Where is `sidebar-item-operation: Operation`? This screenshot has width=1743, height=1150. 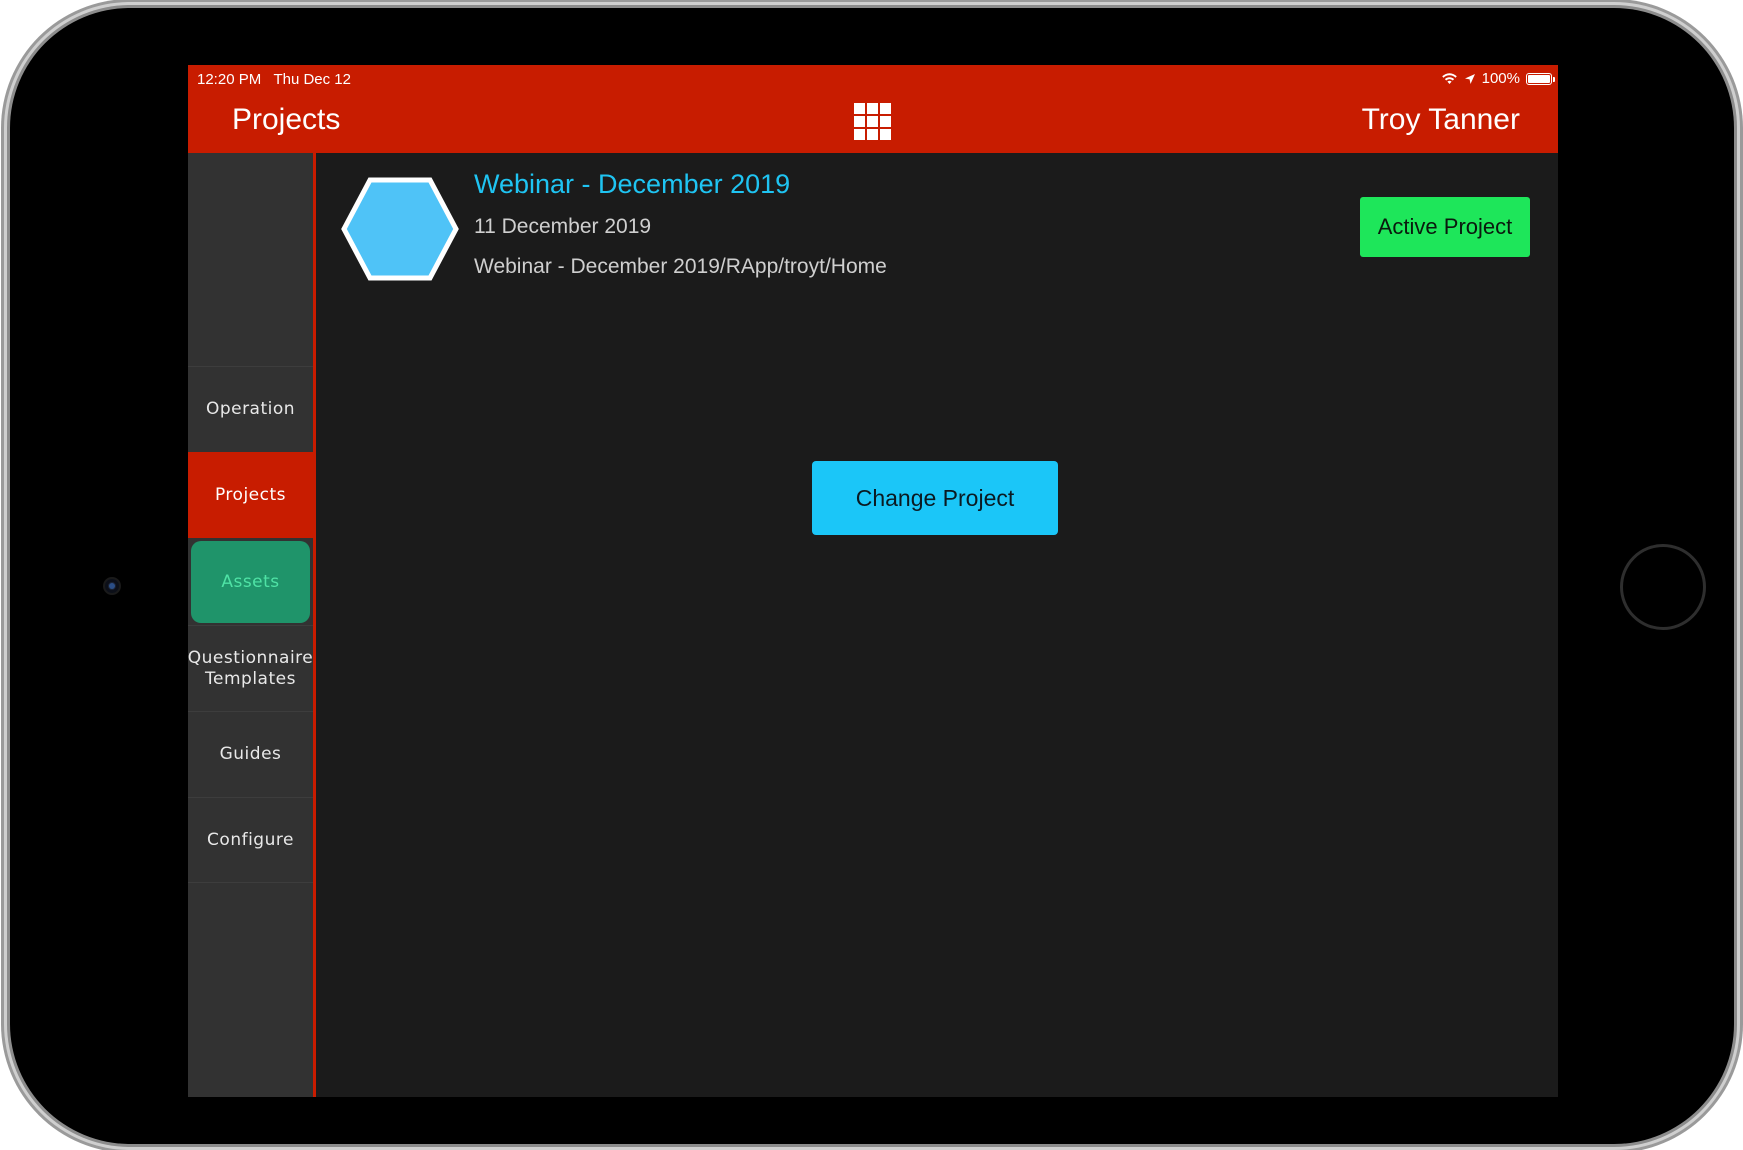
sidebar-item-operation: Operation is located at coordinates (250, 409).